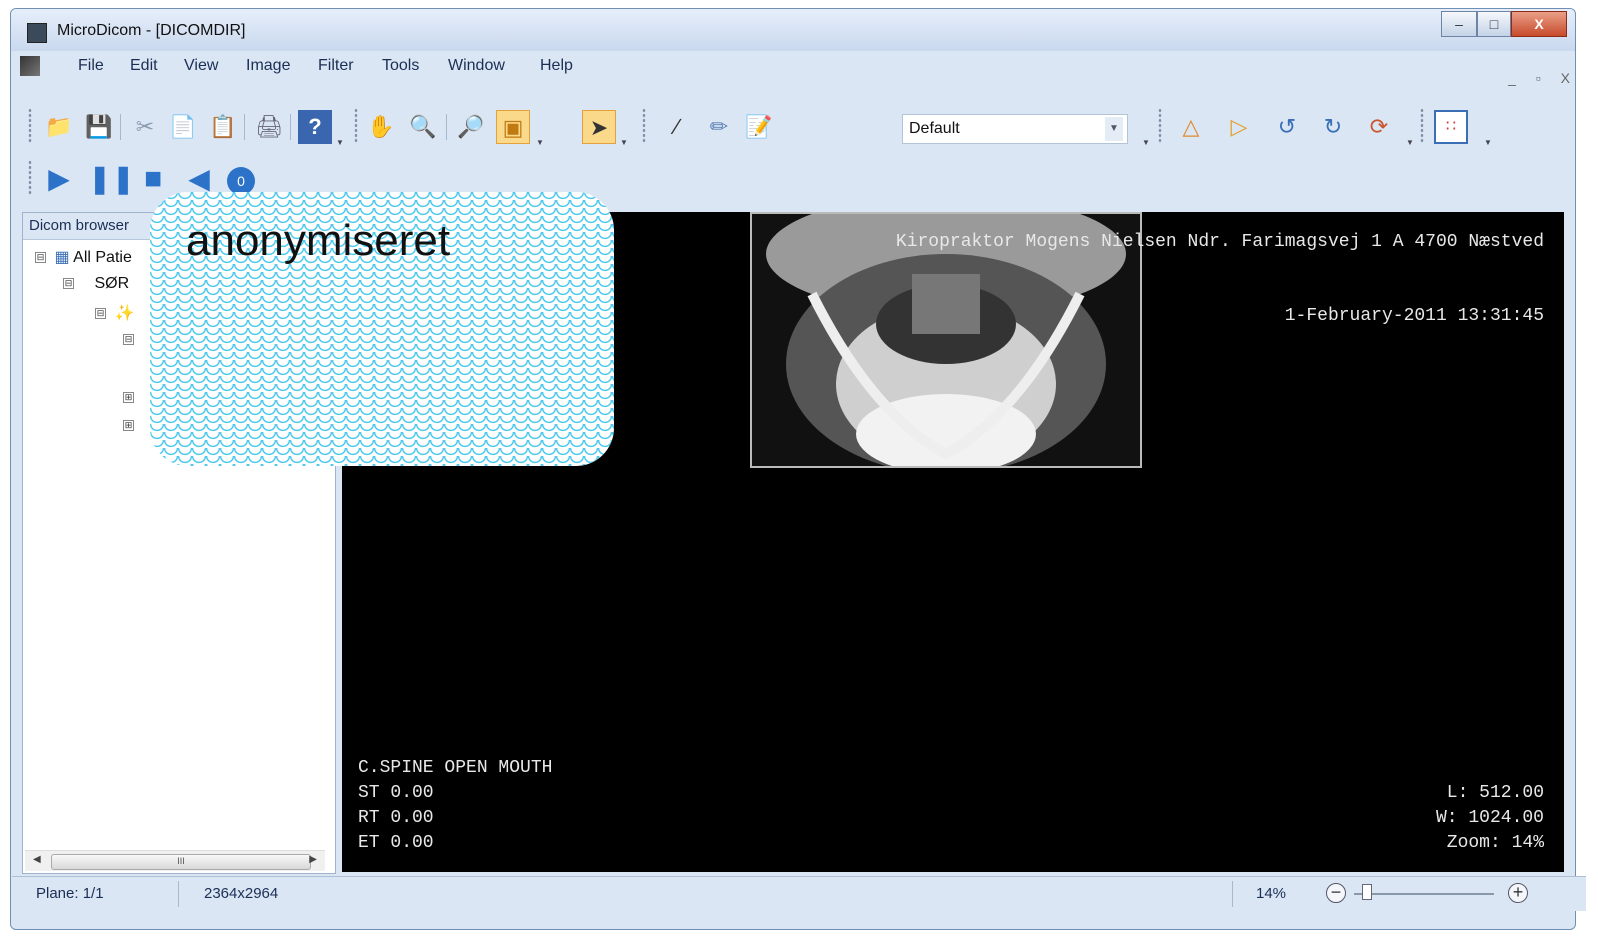 This screenshot has width=1598, height=940. What do you see at coordinates (241, 893) in the screenshot?
I see `image-dimensions: 2364x2964` at bounding box center [241, 893].